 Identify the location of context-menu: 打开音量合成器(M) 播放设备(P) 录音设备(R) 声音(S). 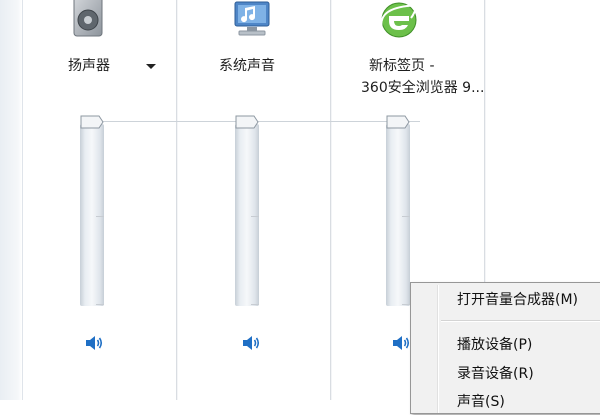
(505, 348).